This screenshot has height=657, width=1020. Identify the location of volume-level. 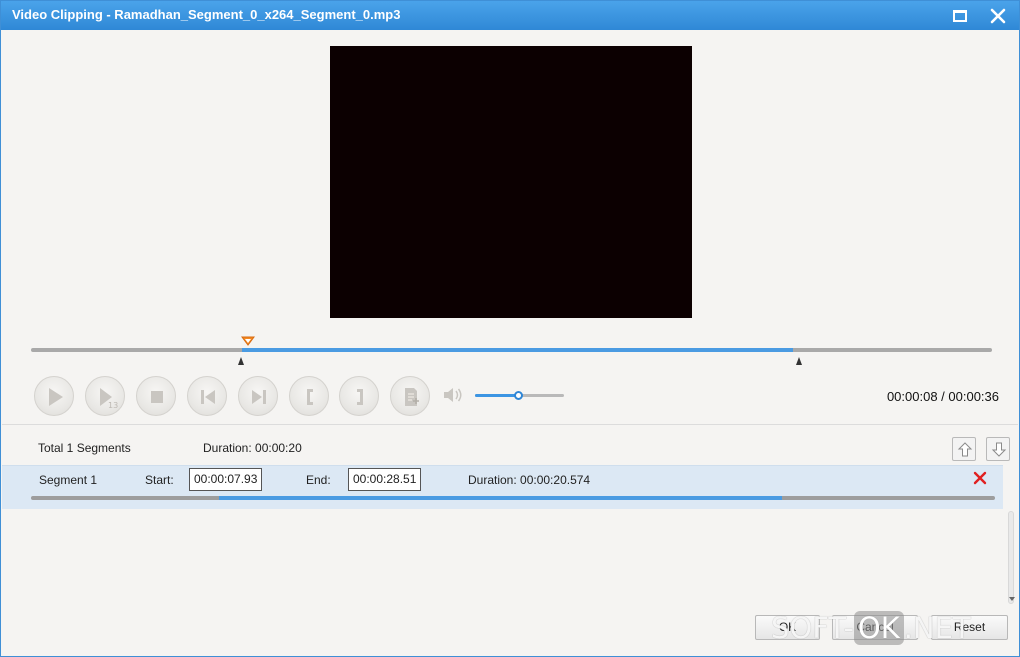
(497, 395).